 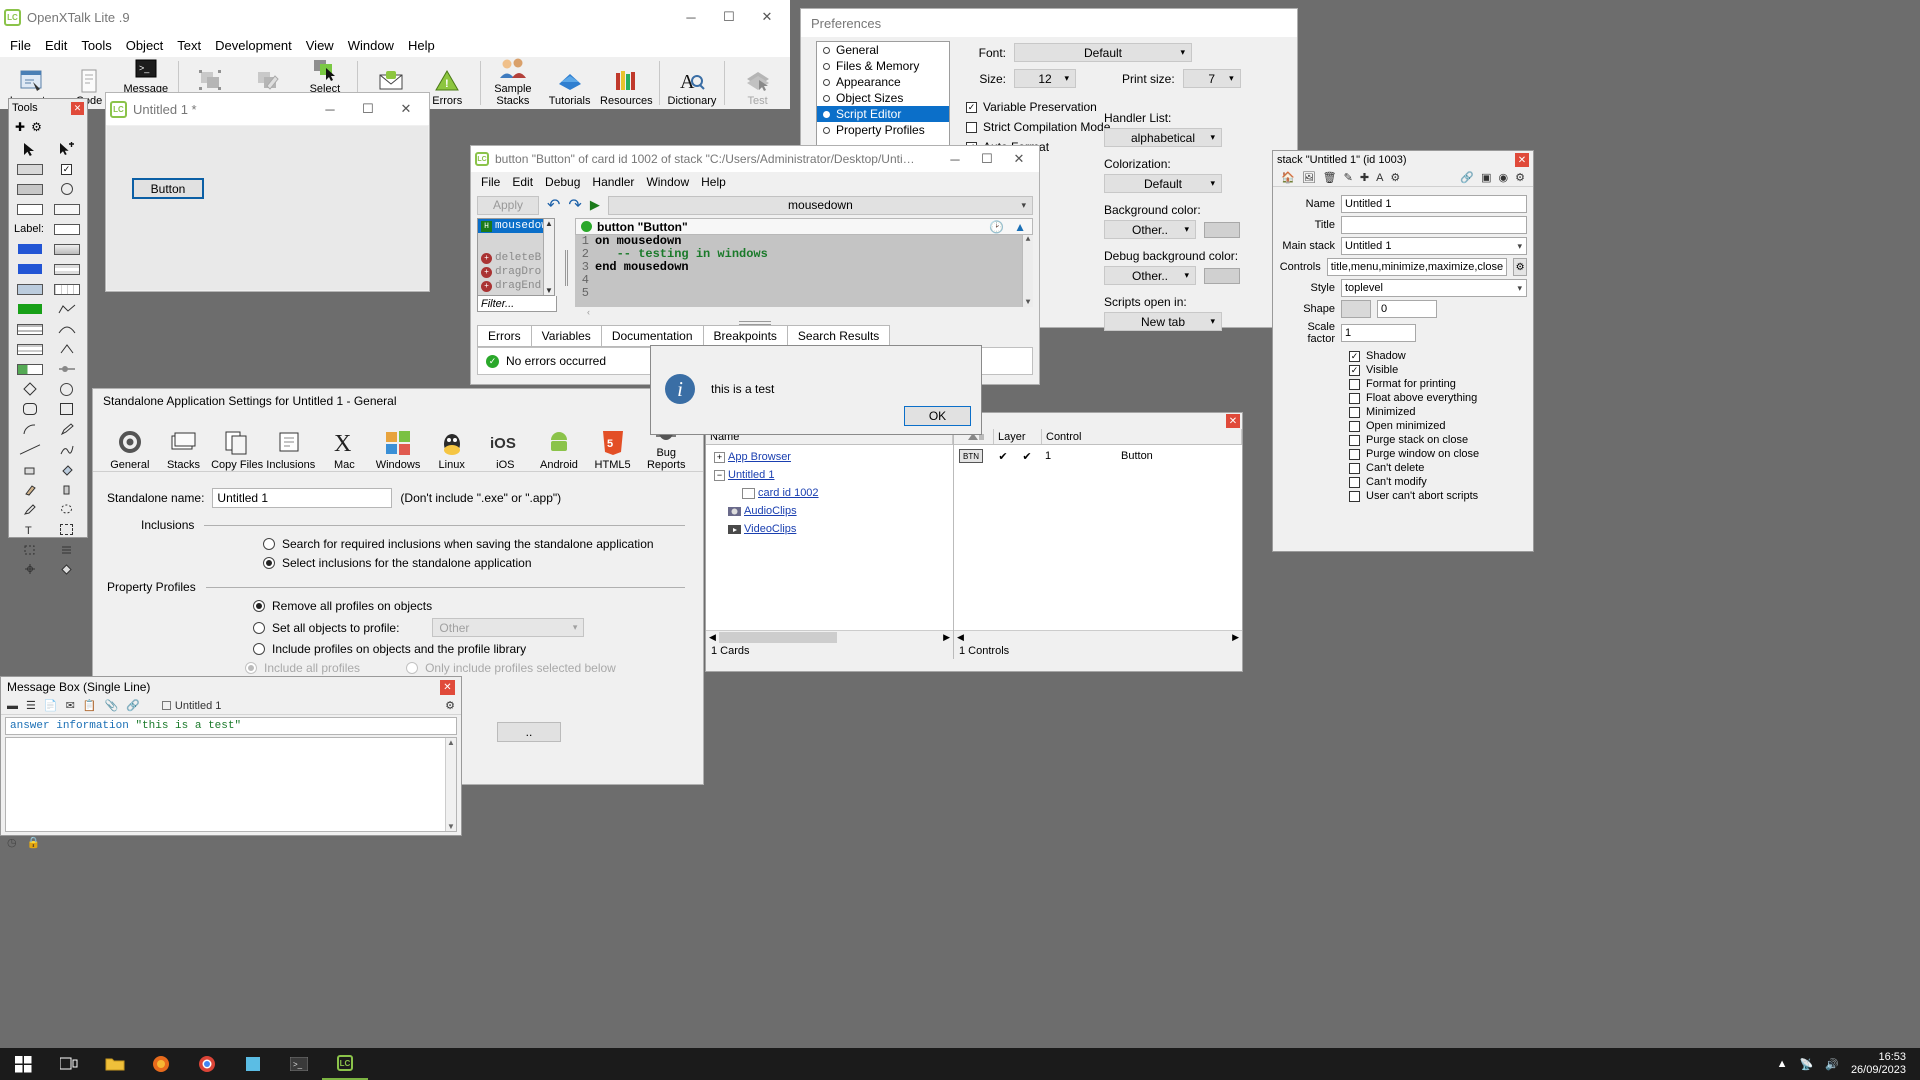 I want to click on stack-close-button: ✕, so click(x=406, y=109).